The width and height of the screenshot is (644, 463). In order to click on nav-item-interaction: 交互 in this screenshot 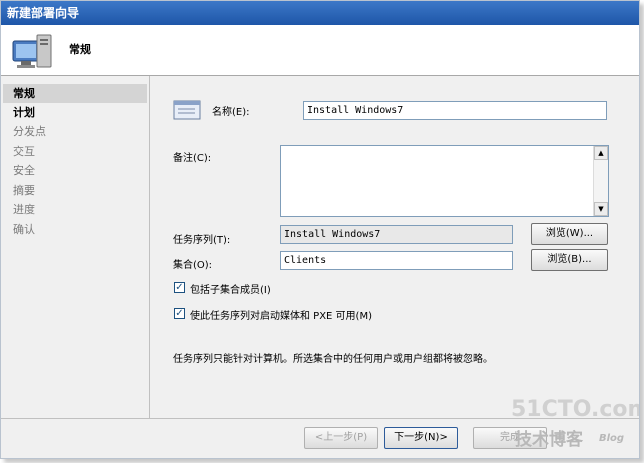, I will do `click(24, 151)`.